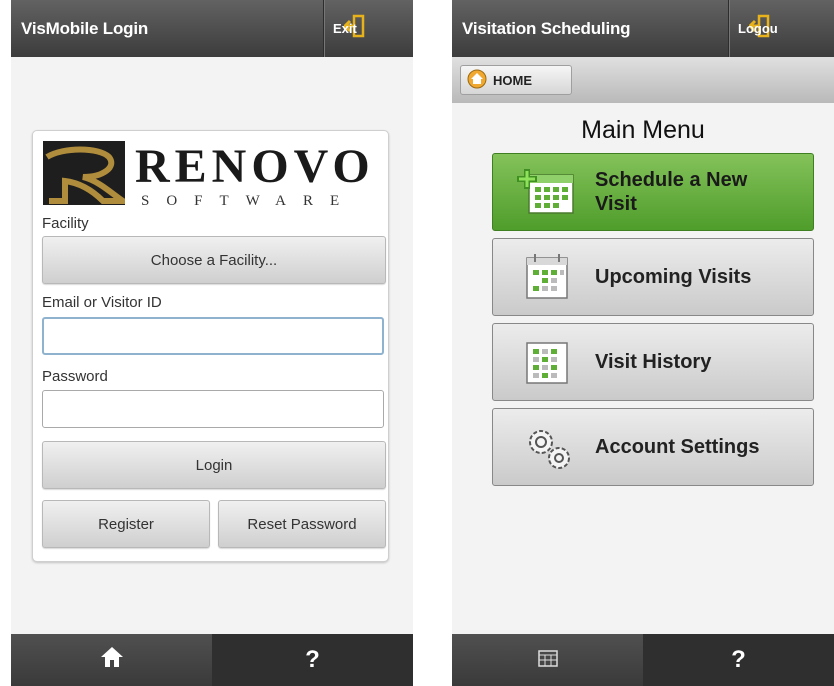 The height and width of the screenshot is (686, 834). I want to click on calendar-tab-icon, so click(547, 660).